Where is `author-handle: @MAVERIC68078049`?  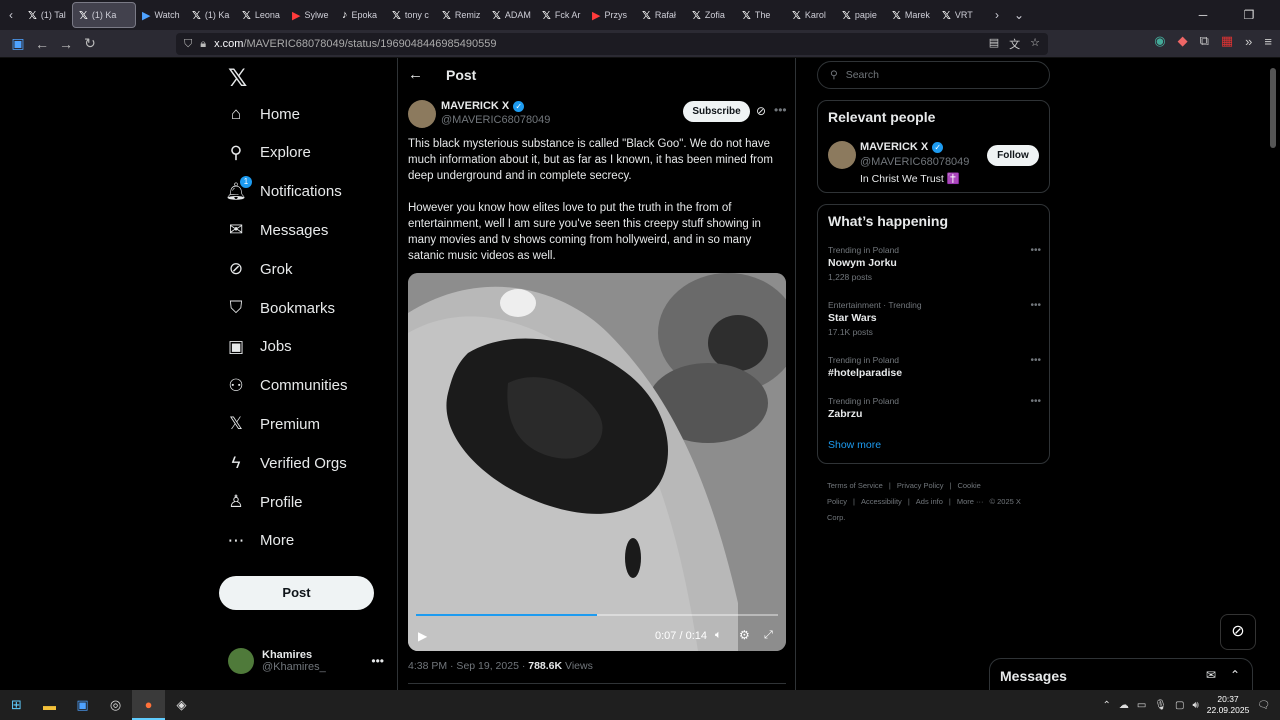
author-handle: @MAVERIC68078049 is located at coordinates (495, 120).